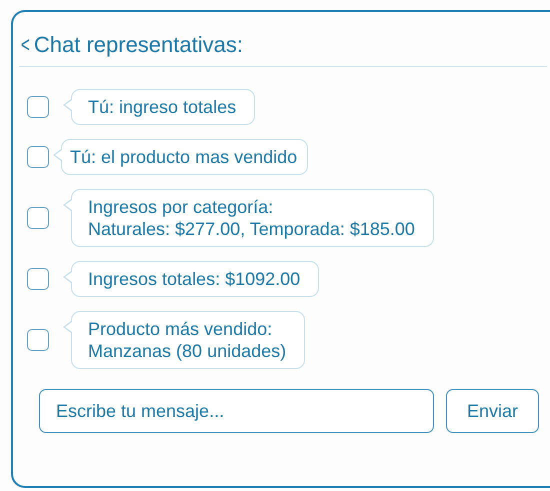 This screenshot has width=550, height=491. Describe the element at coordinates (492, 411) in the screenshot. I see `send-button: Enviar` at that location.